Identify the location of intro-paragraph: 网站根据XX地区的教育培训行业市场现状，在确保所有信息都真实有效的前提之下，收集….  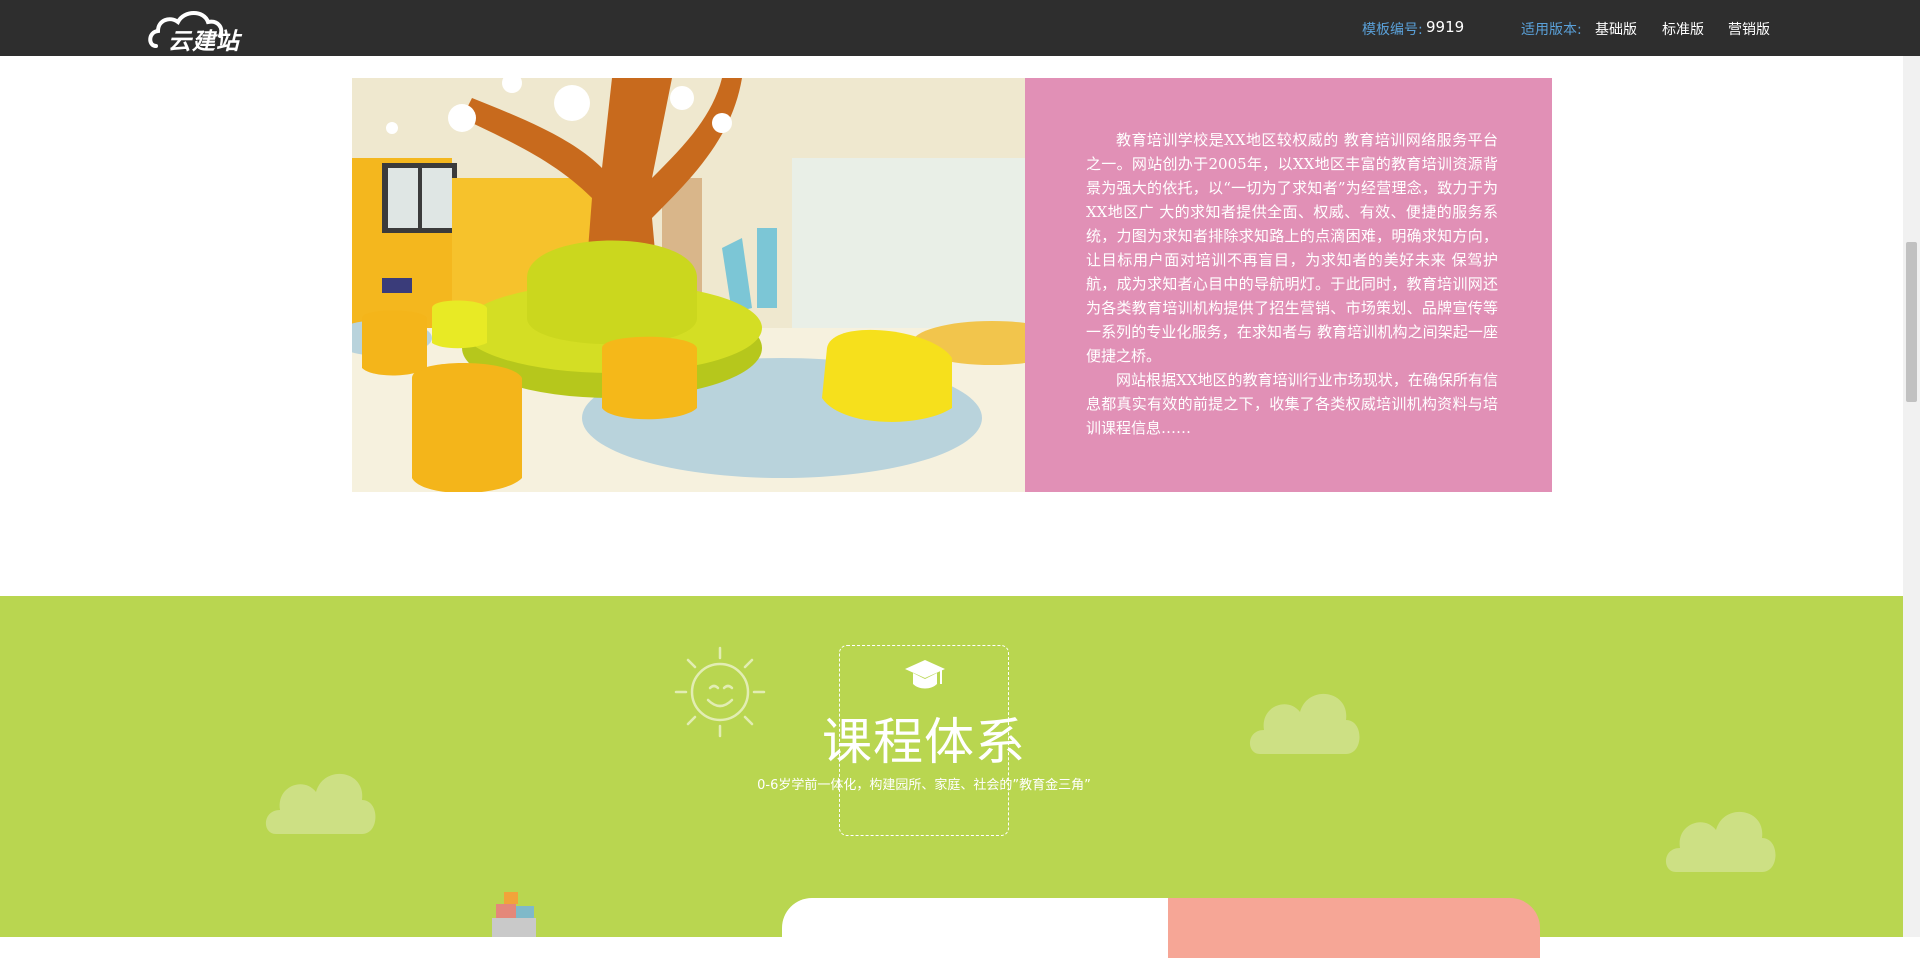
(1292, 404).